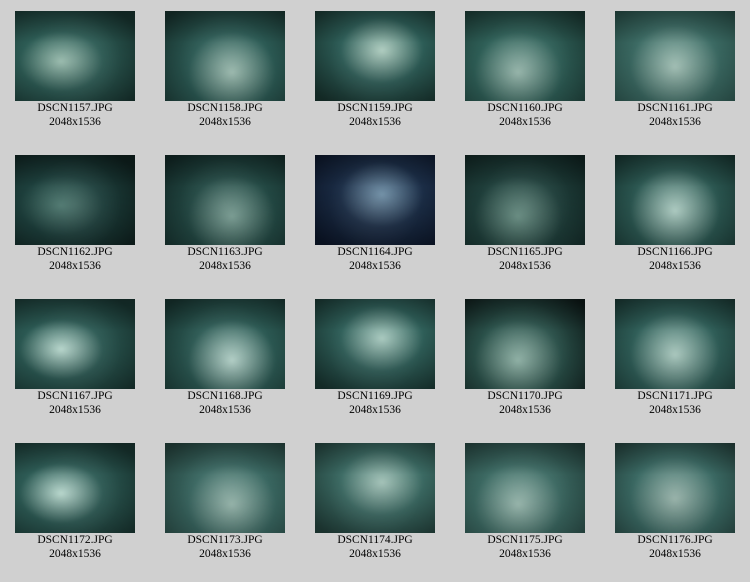 The image size is (750, 582). I want to click on thumbnail-item: DSCN1161.JPG 2048x1536, so click(675, 72).